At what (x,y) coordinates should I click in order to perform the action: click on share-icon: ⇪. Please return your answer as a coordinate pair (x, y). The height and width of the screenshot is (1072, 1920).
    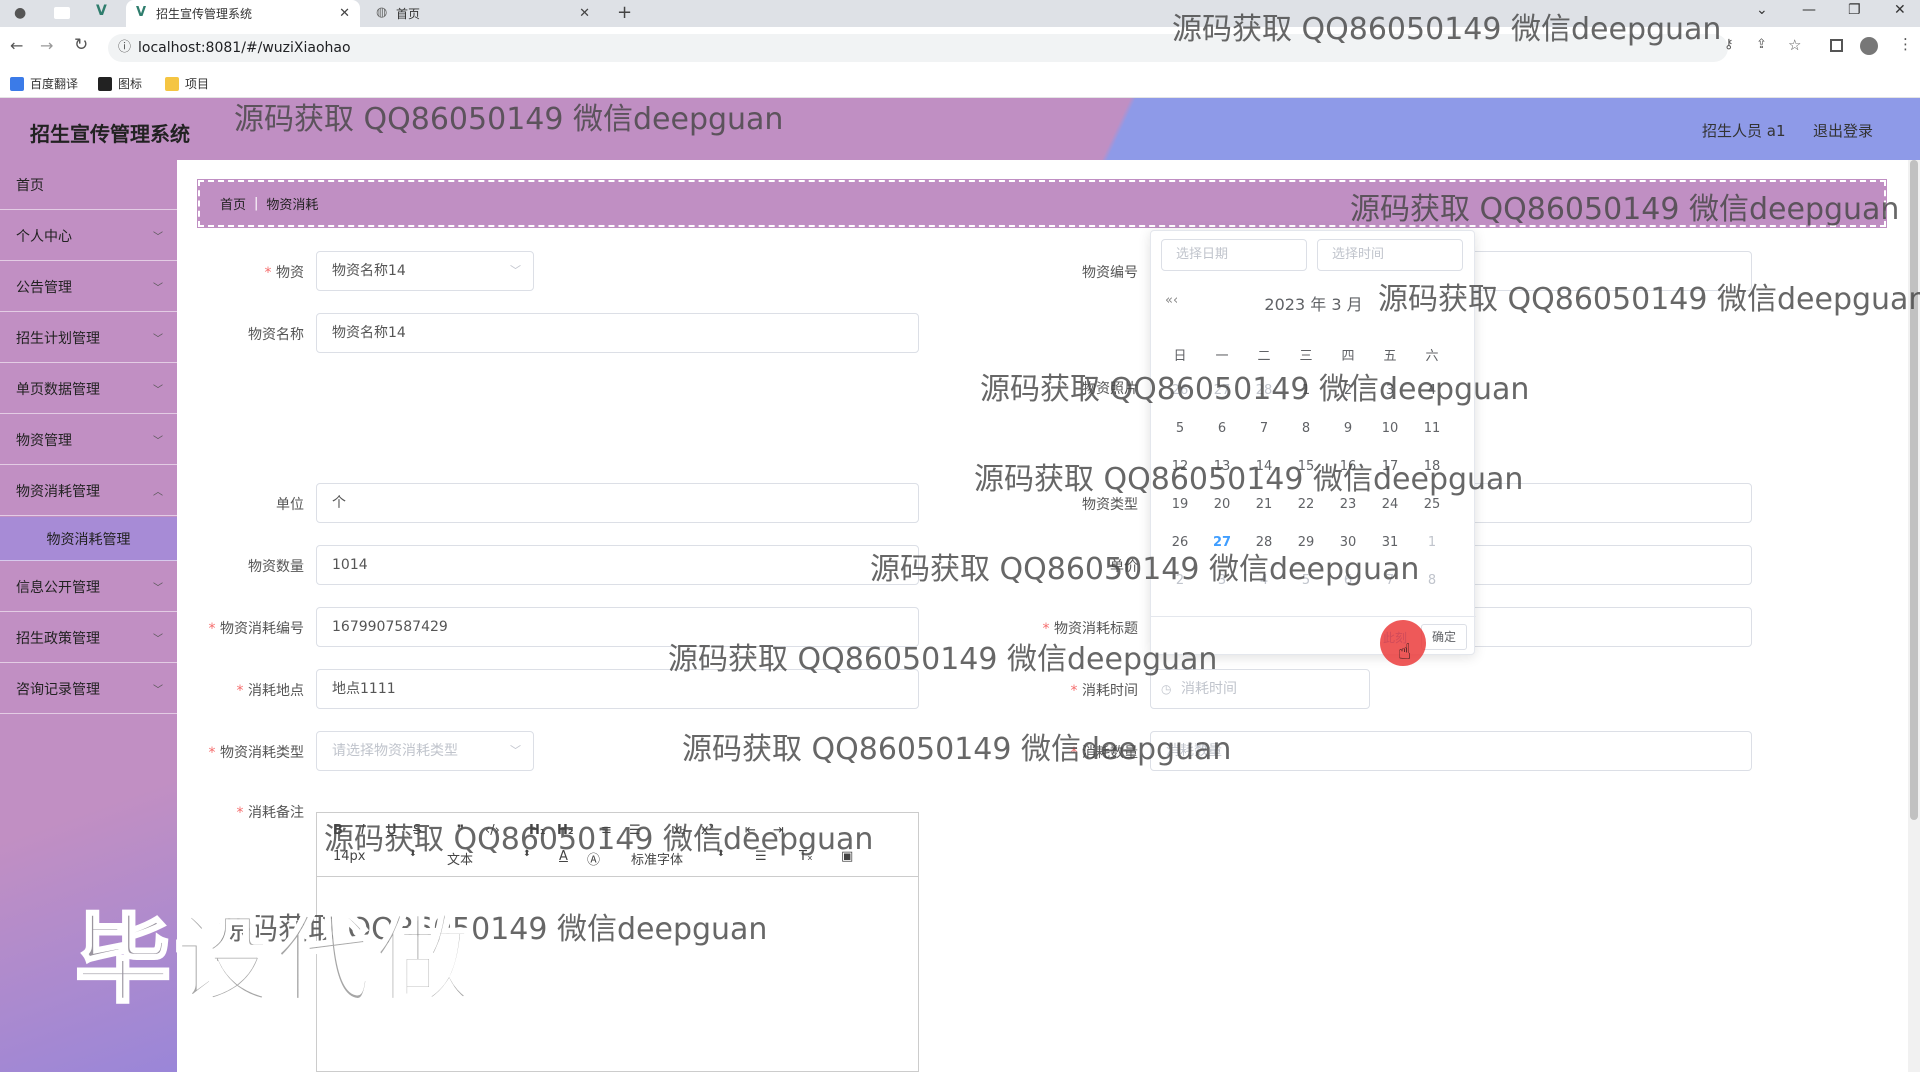
    Looking at the image, I should click on (1761, 44).